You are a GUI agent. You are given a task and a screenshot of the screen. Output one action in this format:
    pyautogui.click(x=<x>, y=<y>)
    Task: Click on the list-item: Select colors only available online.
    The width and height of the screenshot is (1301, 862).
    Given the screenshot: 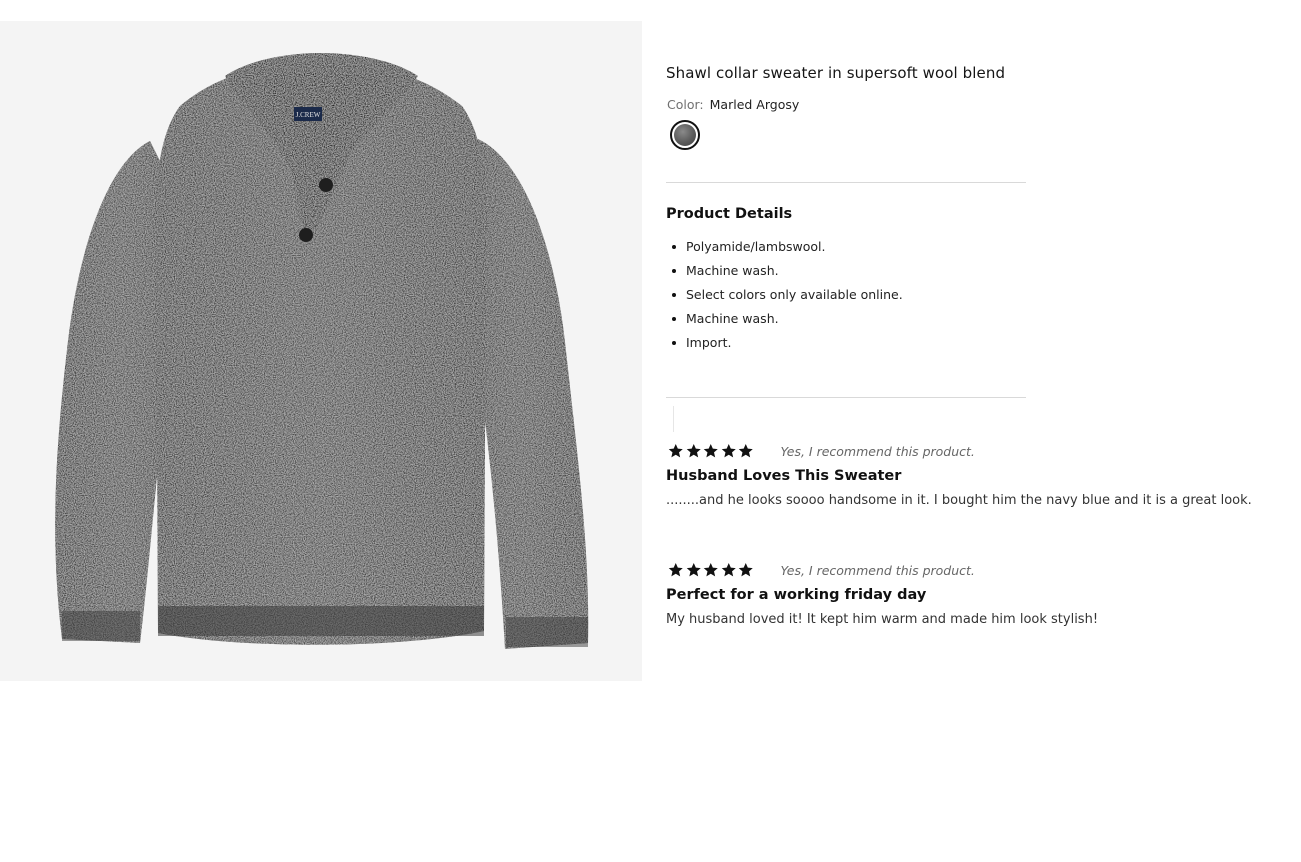 What is the action you would take?
    pyautogui.click(x=787, y=295)
    